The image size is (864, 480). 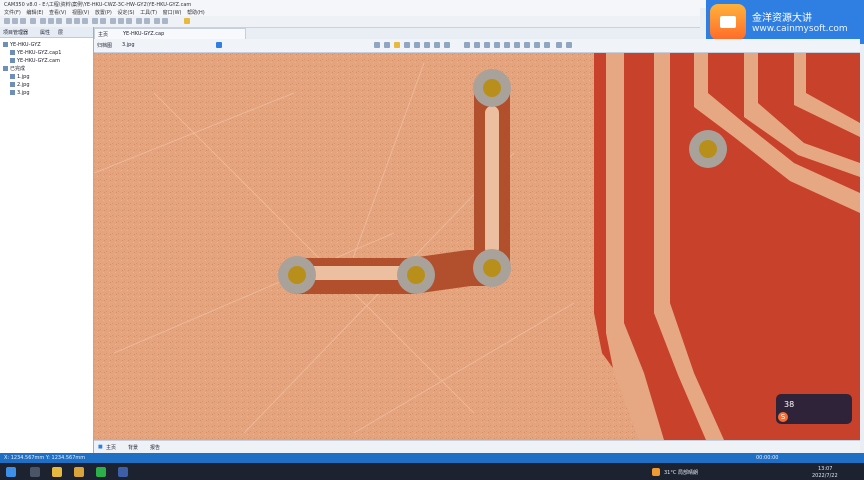 What do you see at coordinates (23, 77) in the screenshot?
I see `tree-item-label: 1.jpg` at bounding box center [23, 77].